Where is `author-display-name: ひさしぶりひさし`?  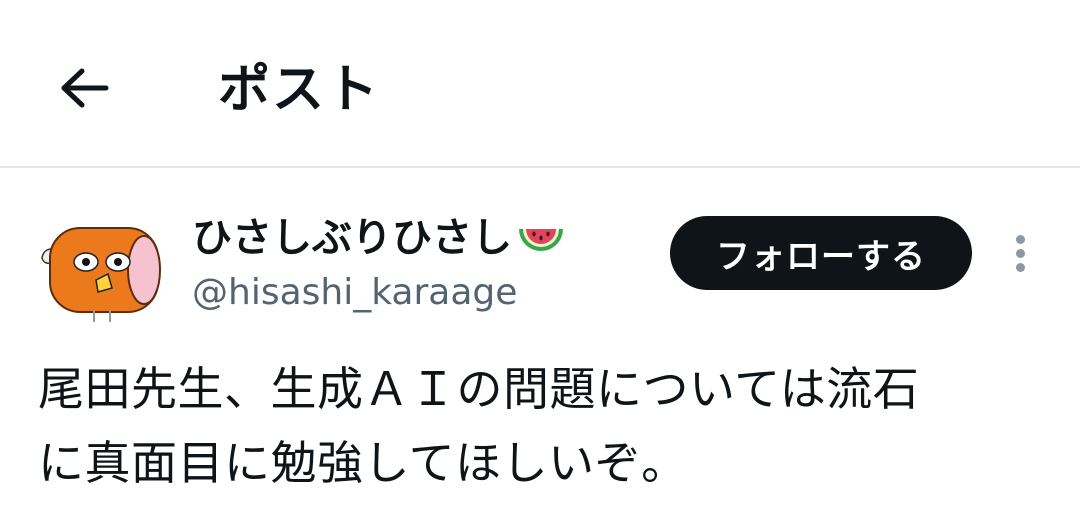
author-display-name: ひさしぶりひさし is located at coordinates (379, 238).